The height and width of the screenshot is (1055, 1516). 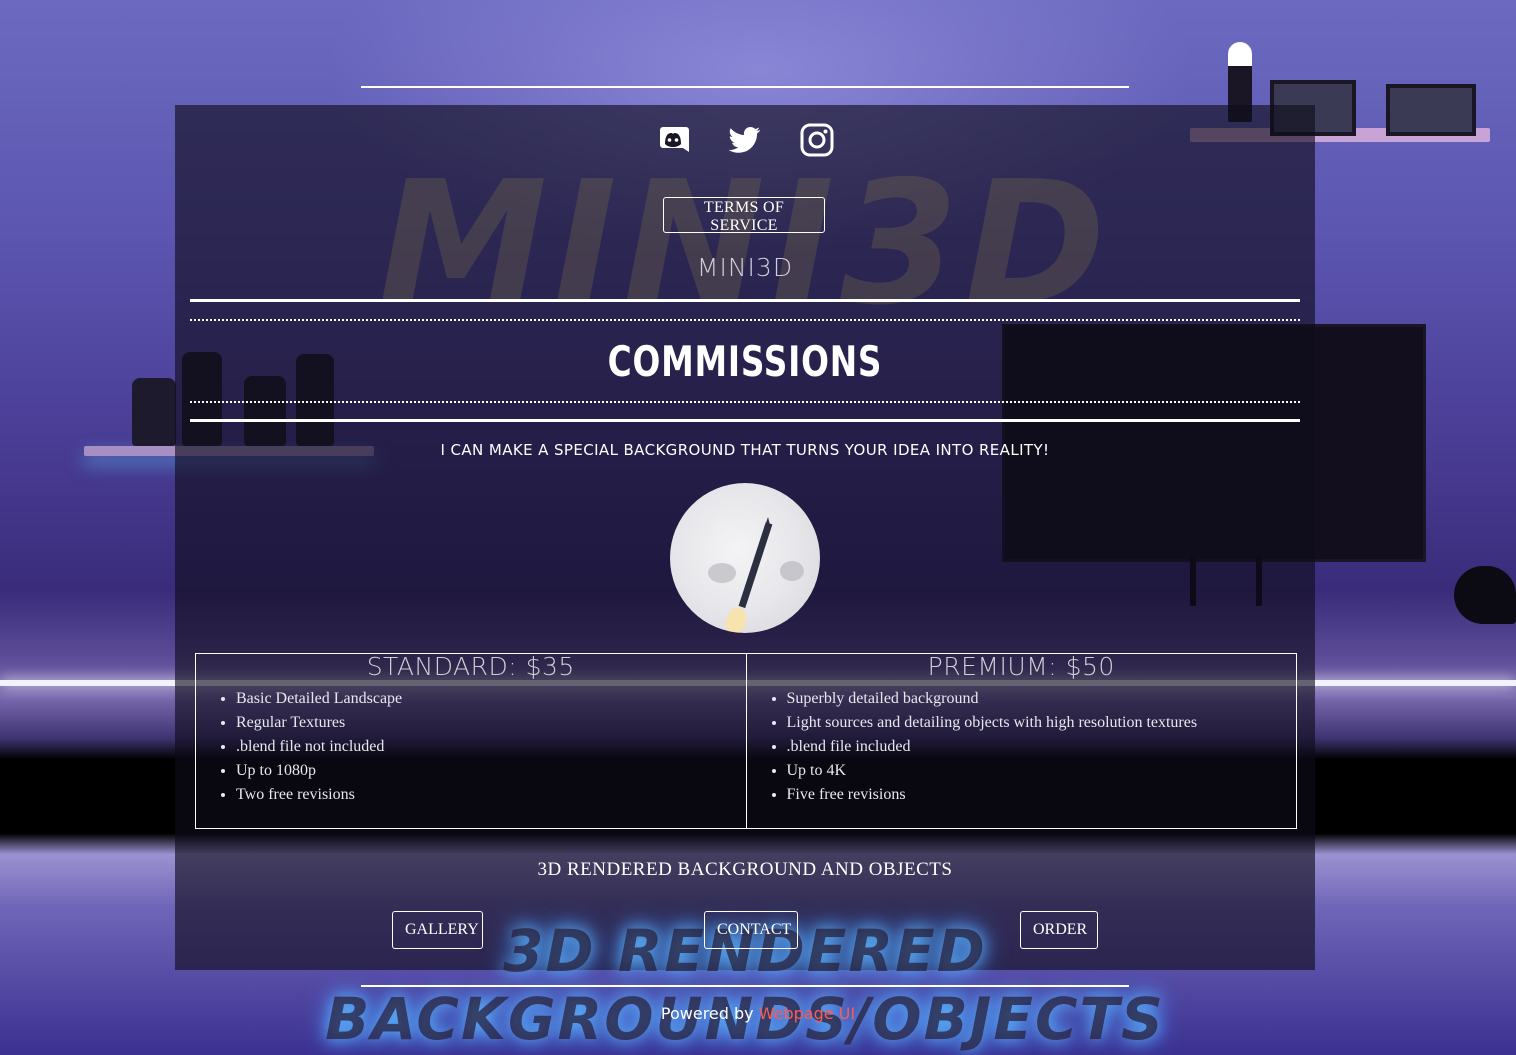 What do you see at coordinates (1042, 771) in the screenshot?
I see `feature-item: Up to 4K` at bounding box center [1042, 771].